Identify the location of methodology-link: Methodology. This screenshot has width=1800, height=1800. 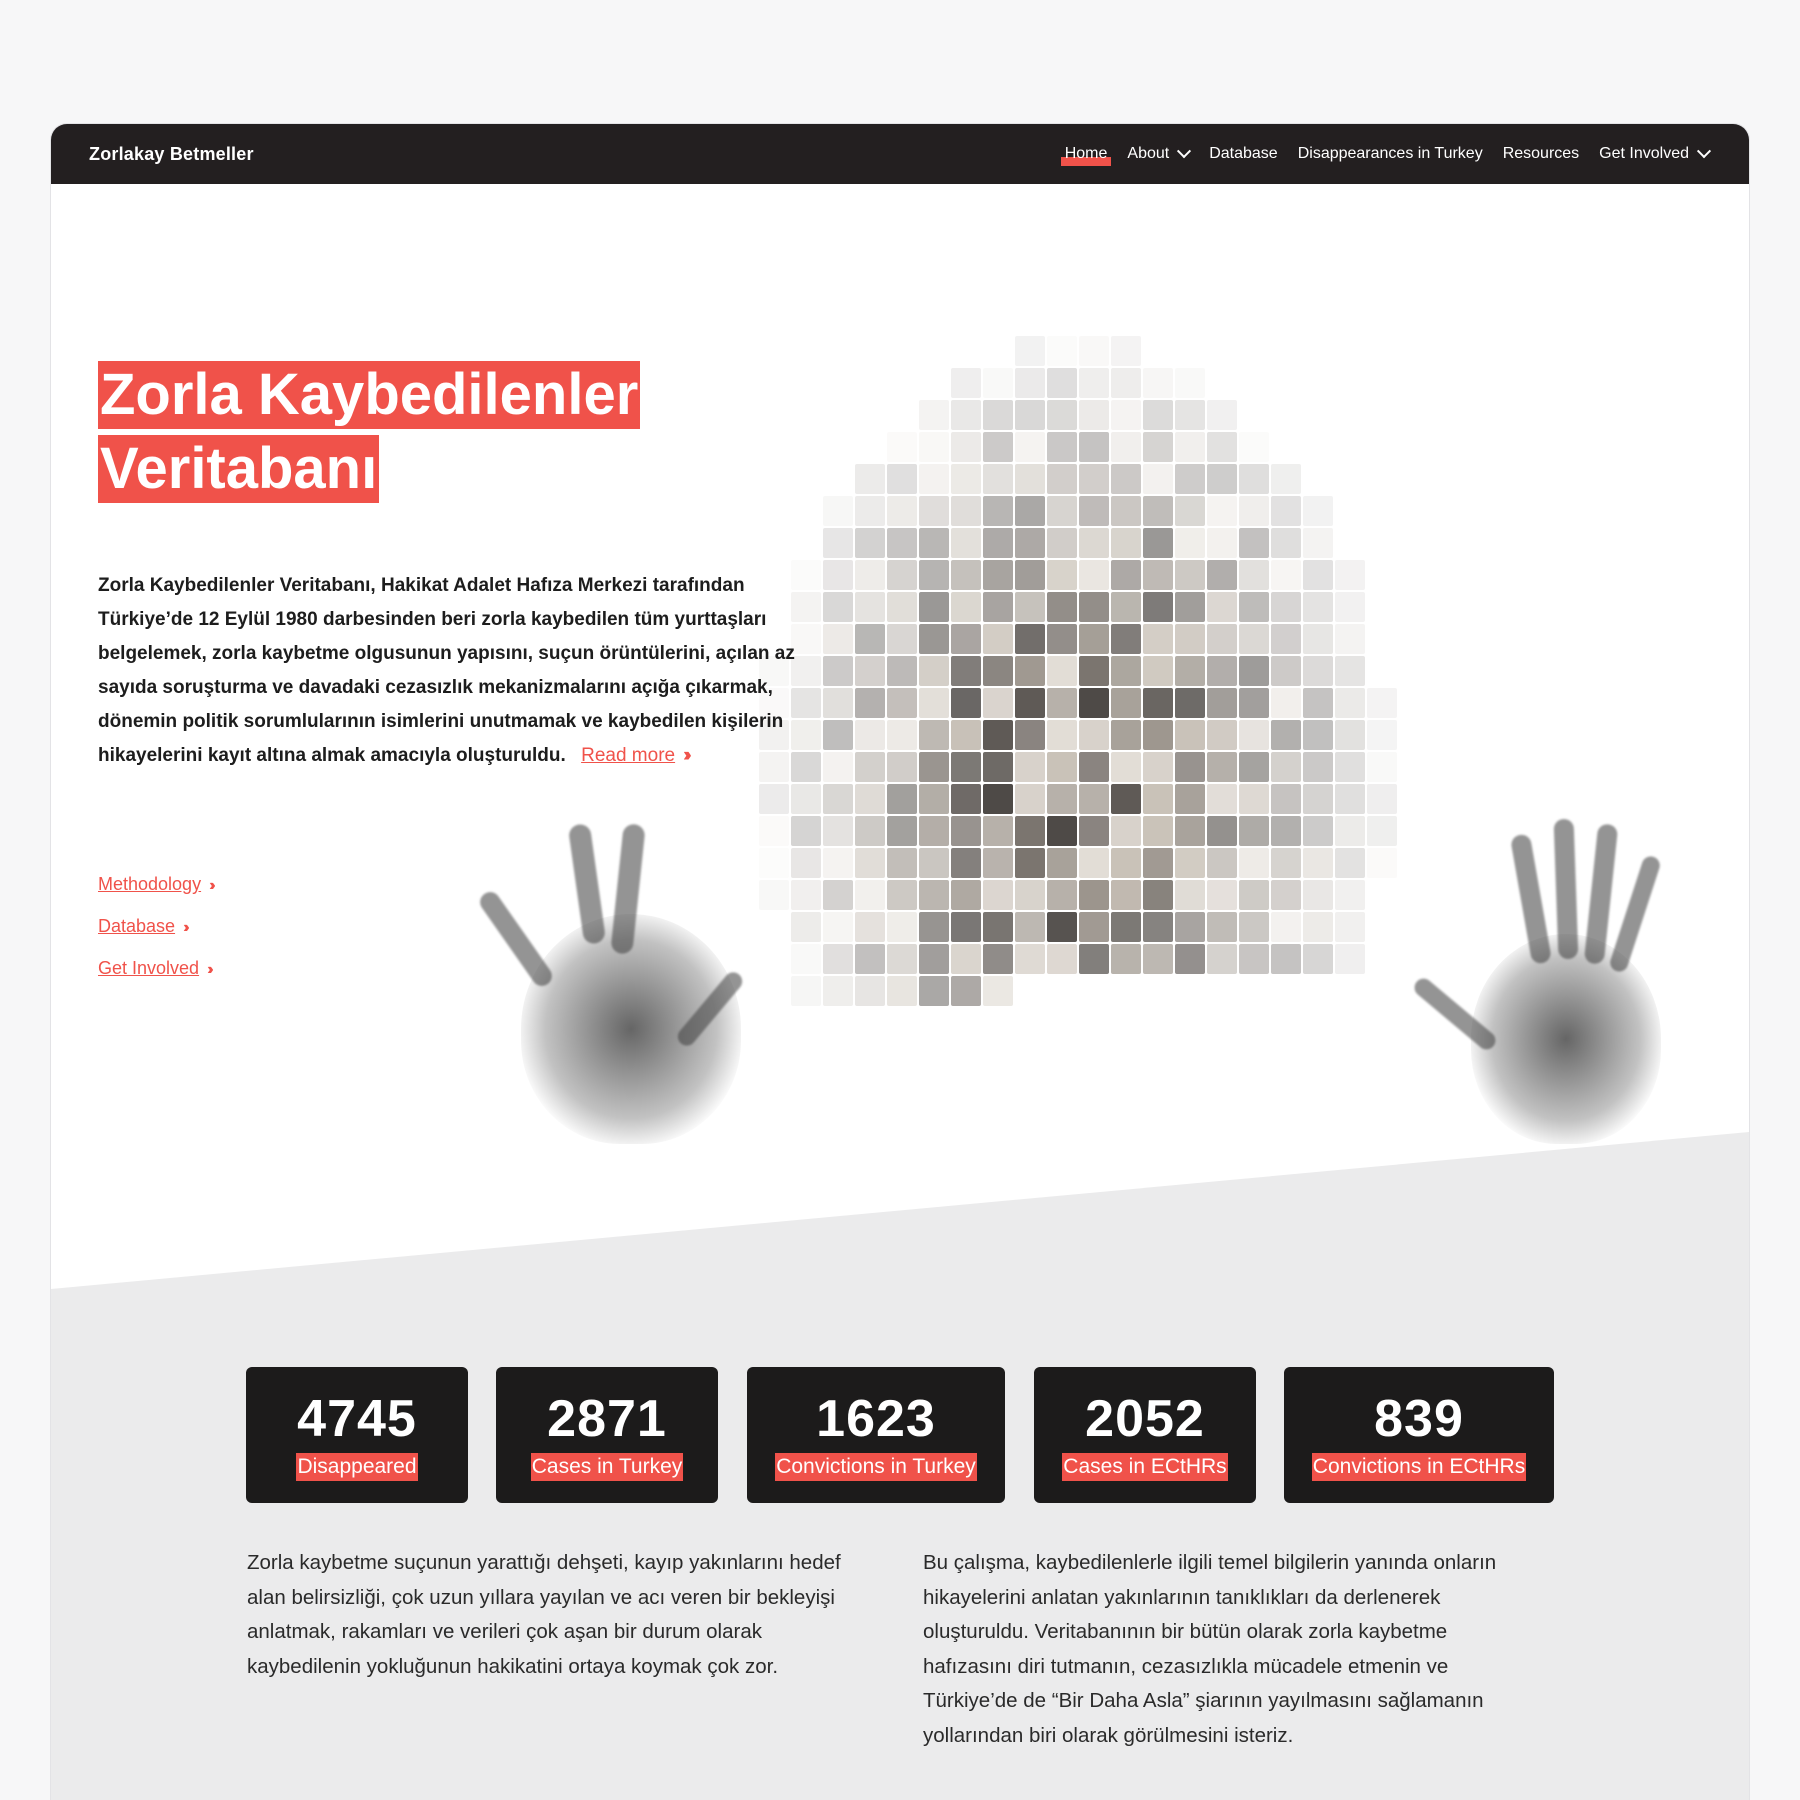
(149, 884).